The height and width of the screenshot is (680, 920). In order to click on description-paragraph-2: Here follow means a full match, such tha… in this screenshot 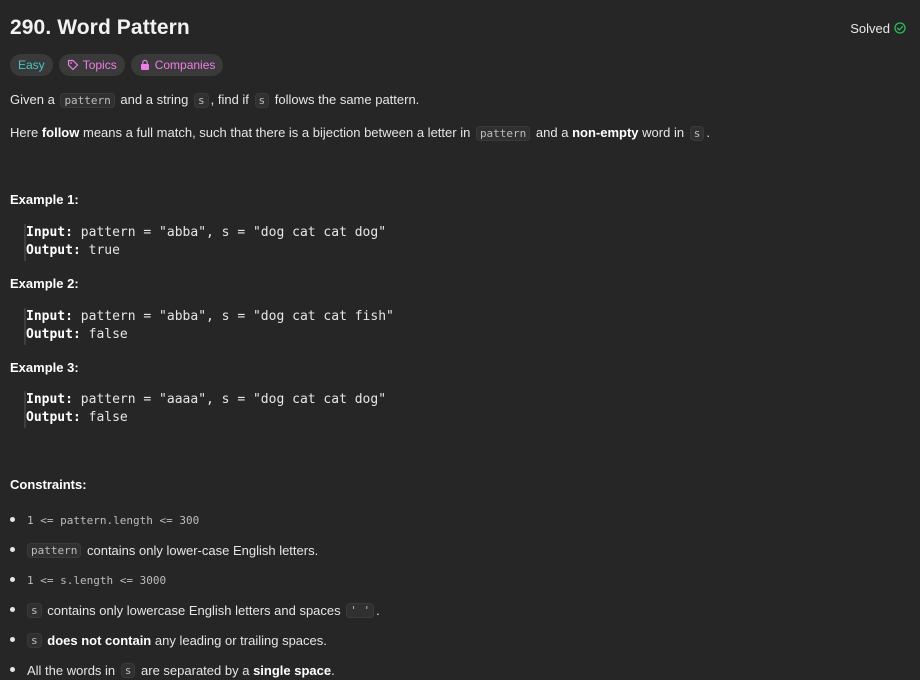, I will do `click(460, 133)`.